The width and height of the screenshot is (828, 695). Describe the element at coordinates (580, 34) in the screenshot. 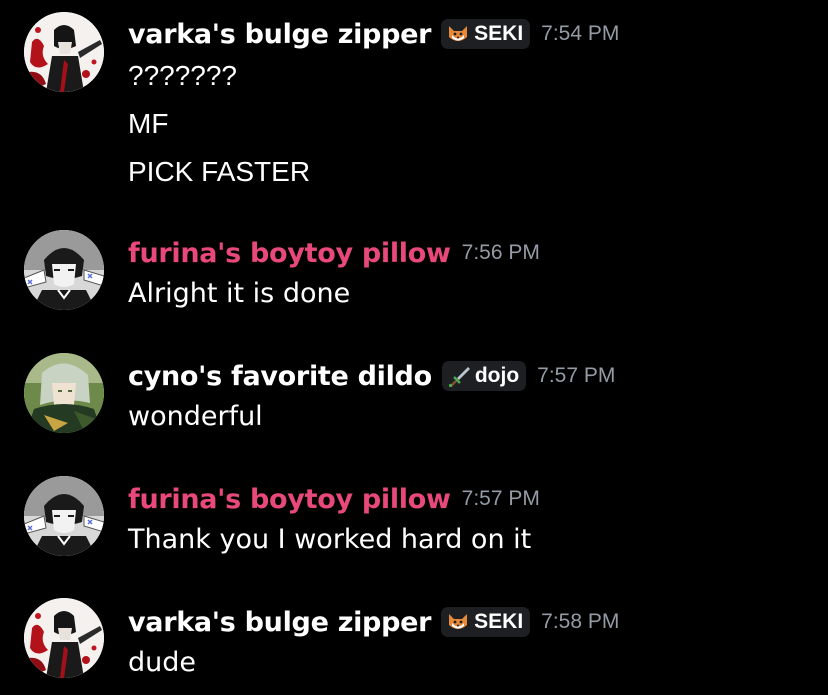

I see `timestamp: 7:54 PM` at that location.